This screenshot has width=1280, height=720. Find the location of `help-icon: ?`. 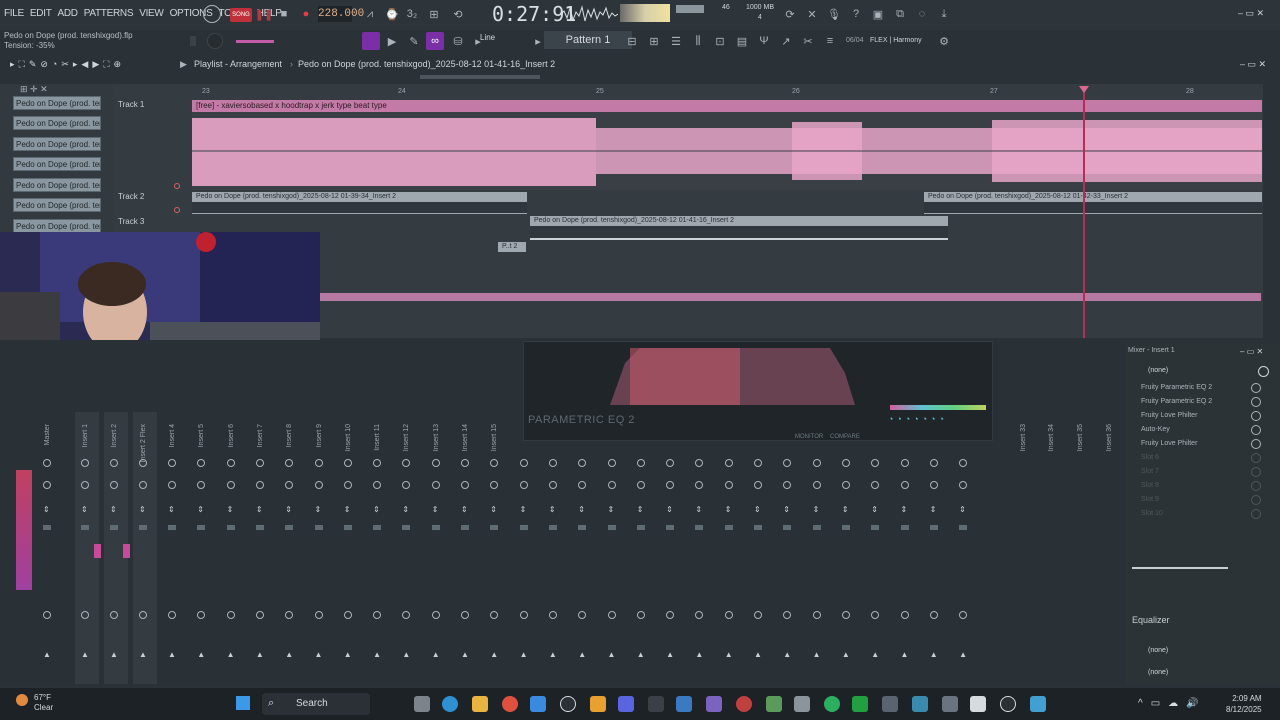

help-icon: ? is located at coordinates (856, 14).